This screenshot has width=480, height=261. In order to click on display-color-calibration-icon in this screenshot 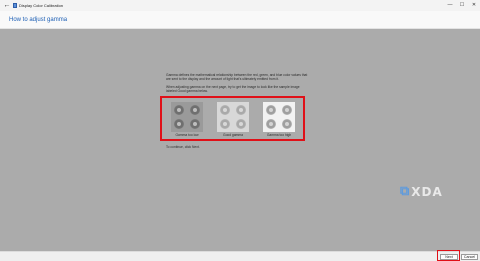, I will do `click(15, 5)`.